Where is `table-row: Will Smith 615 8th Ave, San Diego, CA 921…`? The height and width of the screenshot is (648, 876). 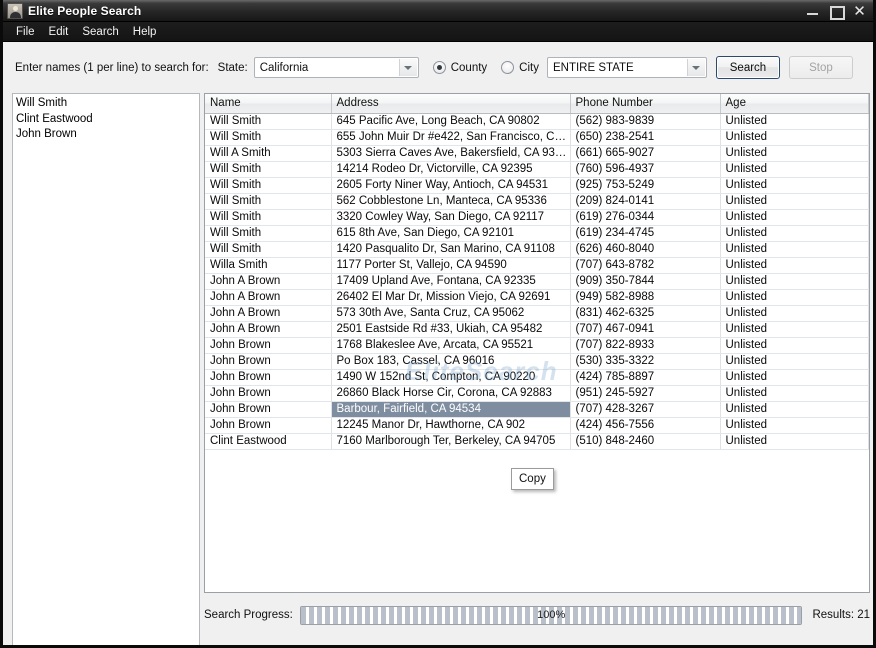 table-row: Will Smith 615 8th Ave, San Diego, CA 921… is located at coordinates (537, 233).